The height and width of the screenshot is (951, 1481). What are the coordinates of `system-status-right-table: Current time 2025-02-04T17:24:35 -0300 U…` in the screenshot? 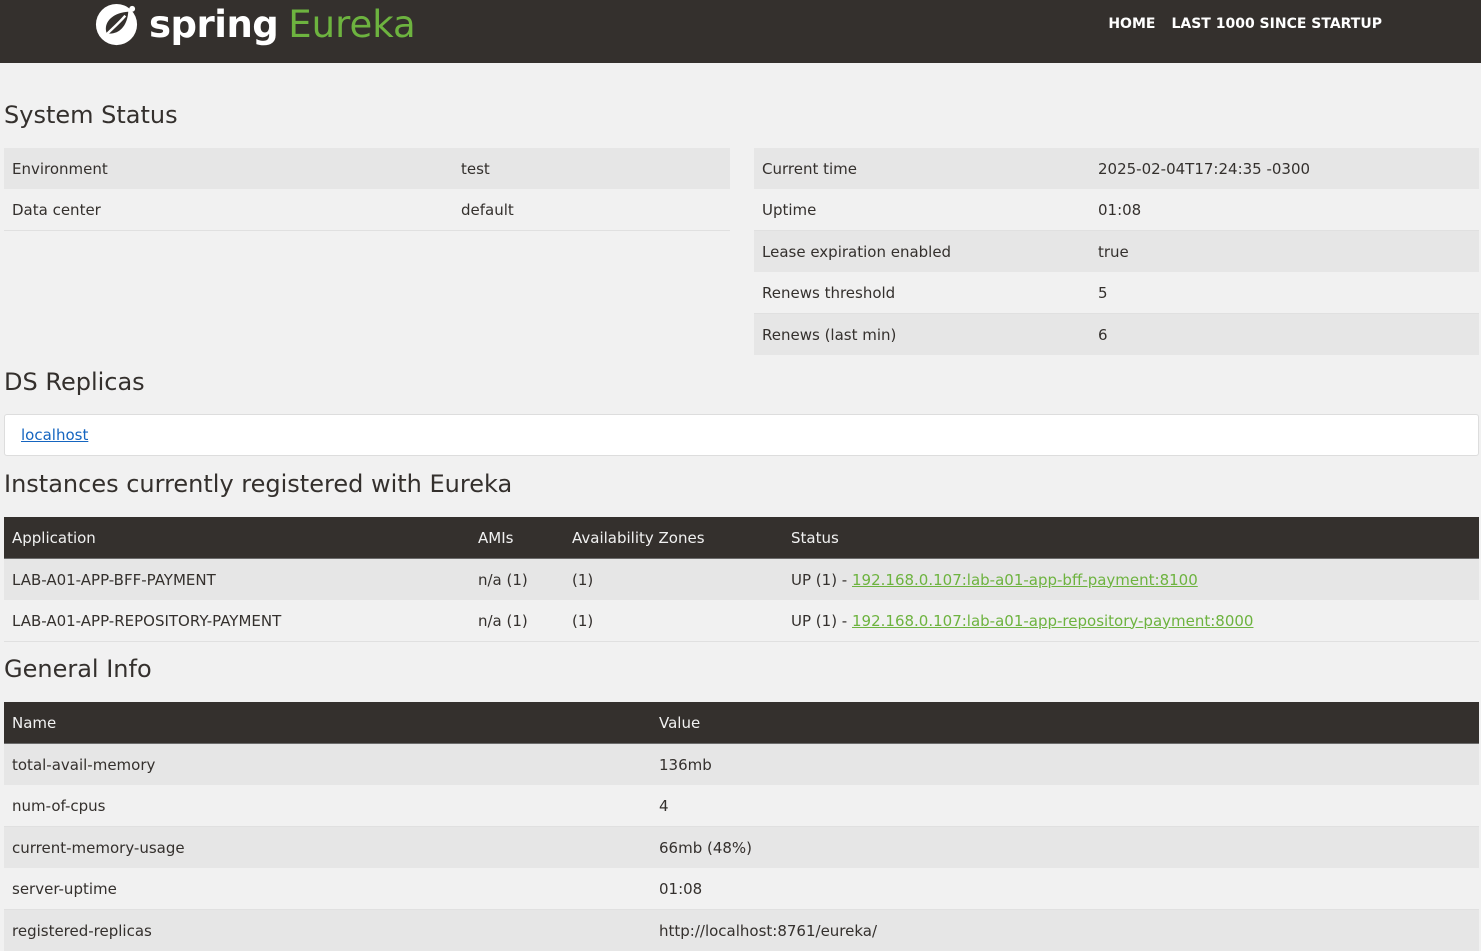 It's located at (1116, 251).